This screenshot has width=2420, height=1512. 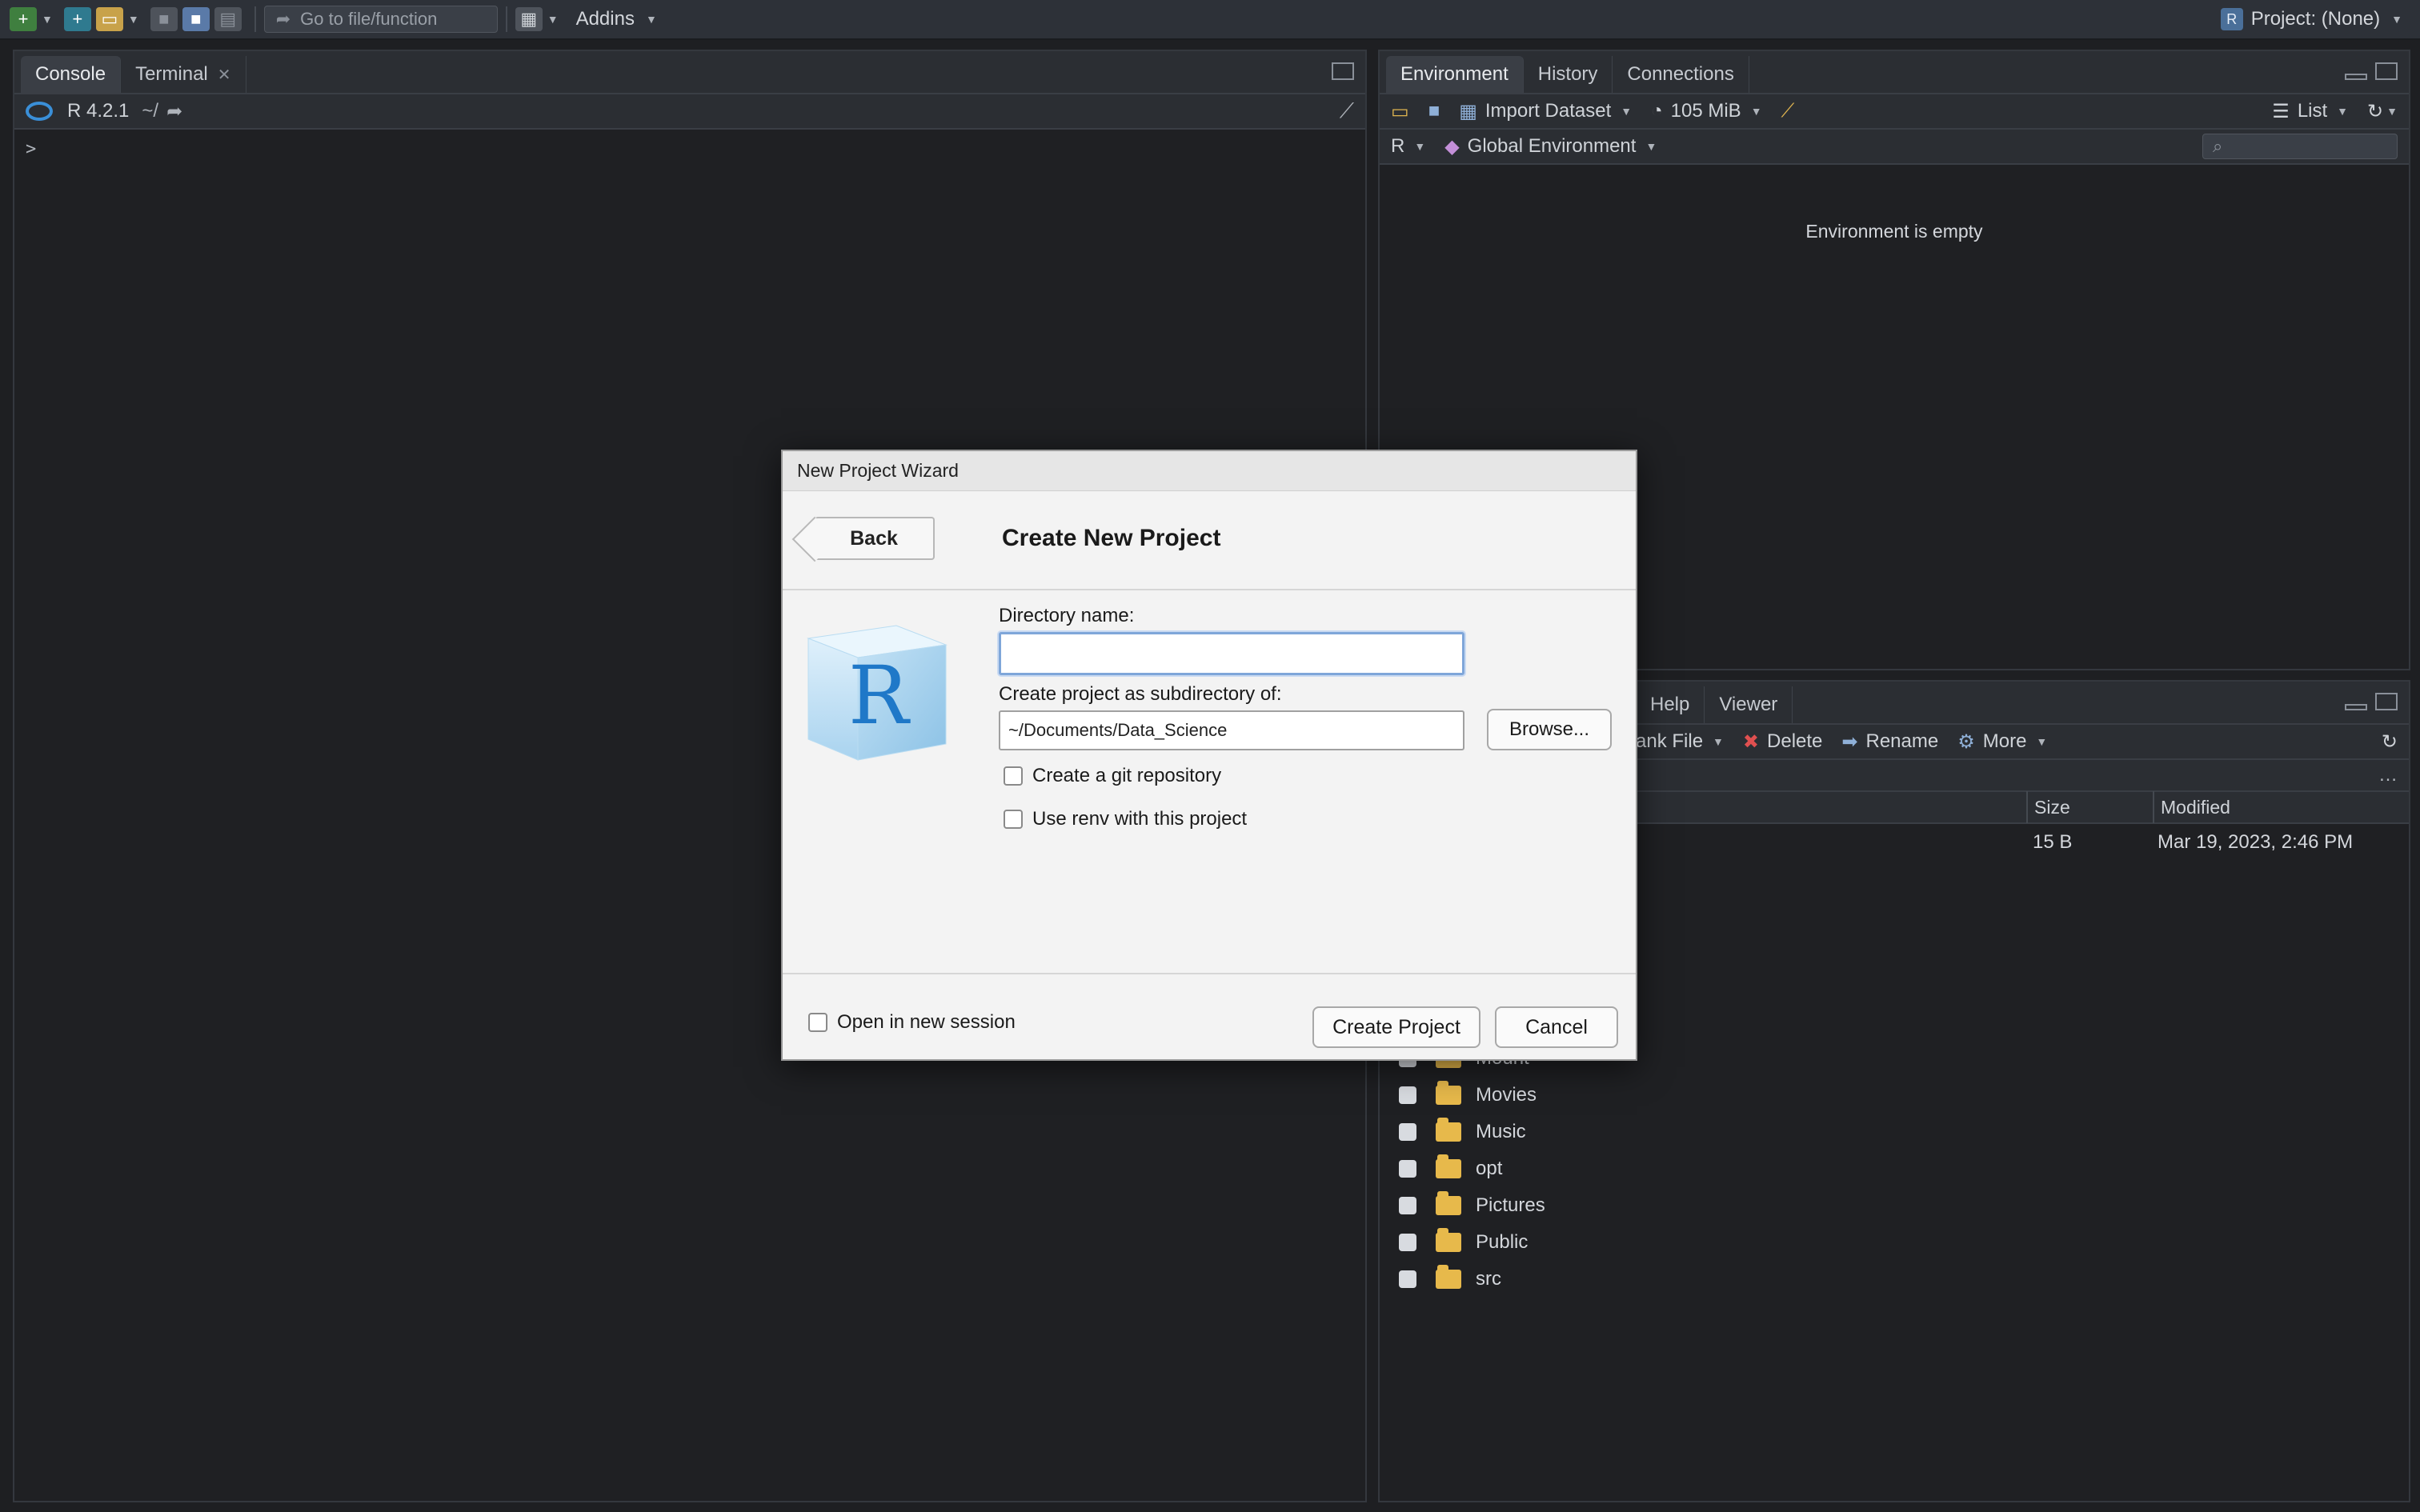 What do you see at coordinates (174, 111) in the screenshot?
I see `go-to-directory-icon: ➦` at bounding box center [174, 111].